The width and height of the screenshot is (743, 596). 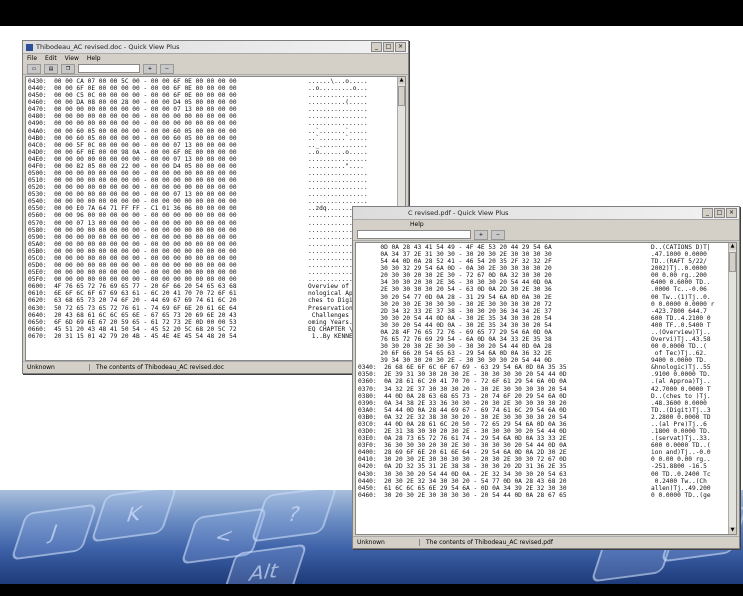 I want to click on open-icon: ▭, so click(x=34, y=68).